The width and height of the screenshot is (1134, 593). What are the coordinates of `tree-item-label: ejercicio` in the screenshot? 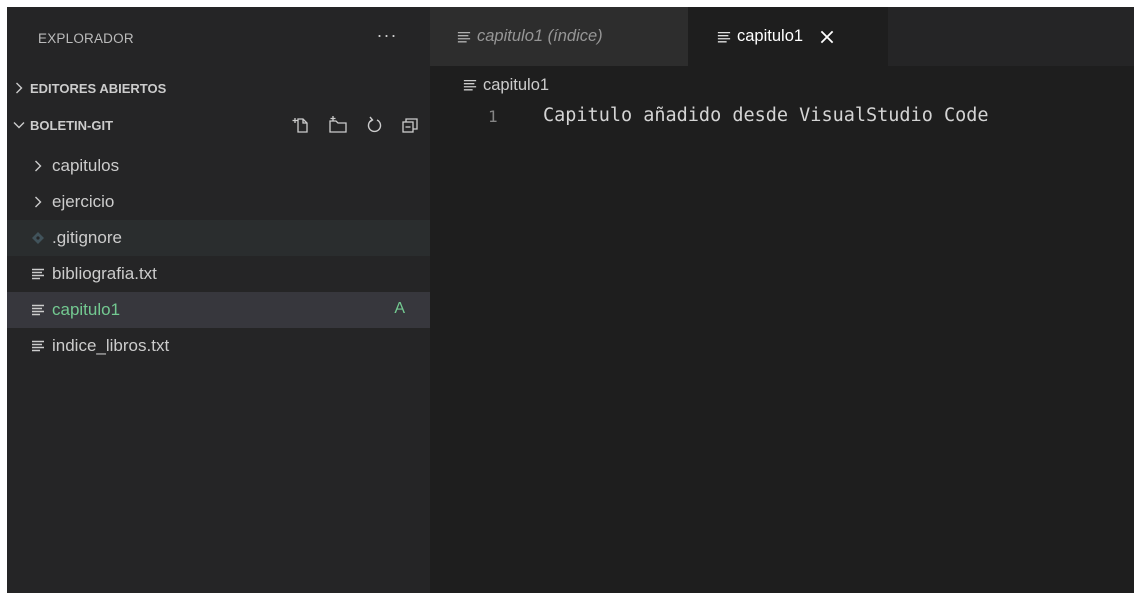 It's located at (83, 201).